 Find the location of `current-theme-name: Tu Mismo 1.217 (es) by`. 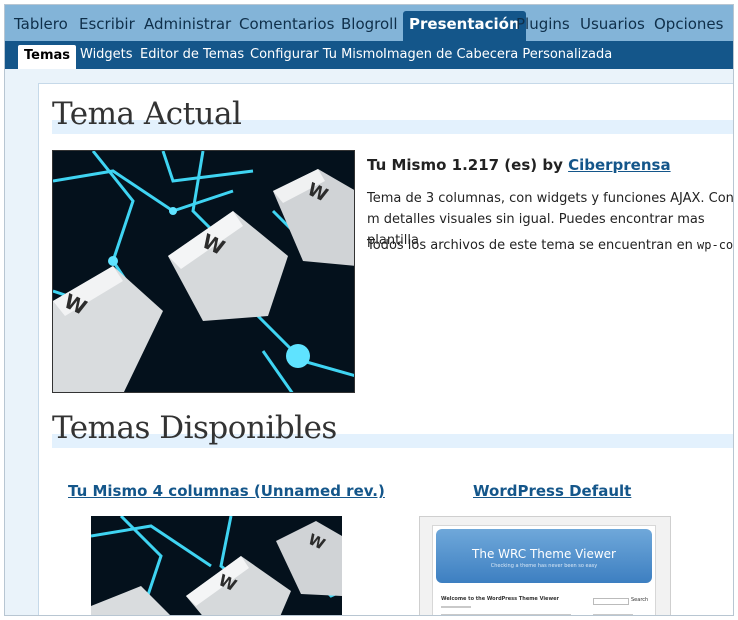

current-theme-name: Tu Mismo 1.217 (es) by is located at coordinates (465, 165).